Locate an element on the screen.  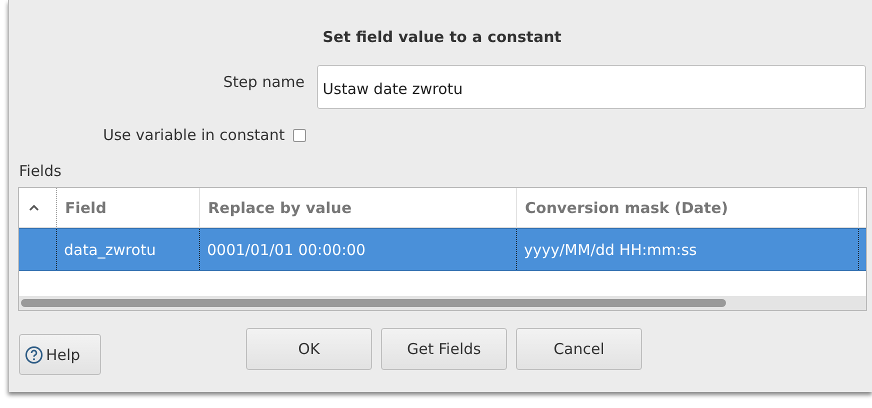
table-cell: data_zwrotu is located at coordinates (110, 249).